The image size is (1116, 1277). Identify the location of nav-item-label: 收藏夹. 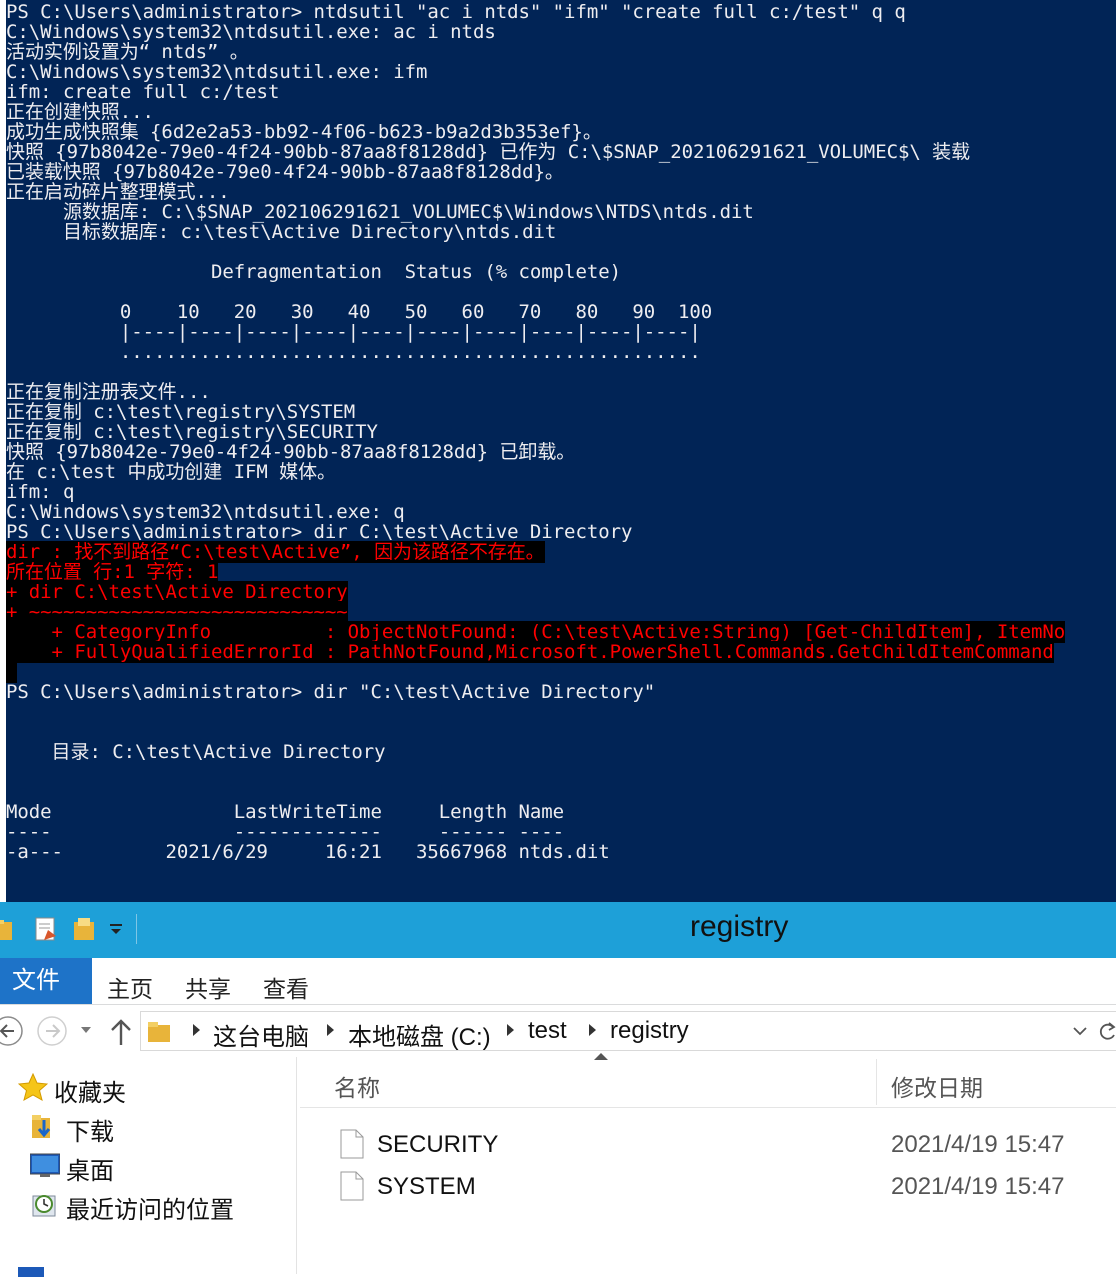
(90, 1093).